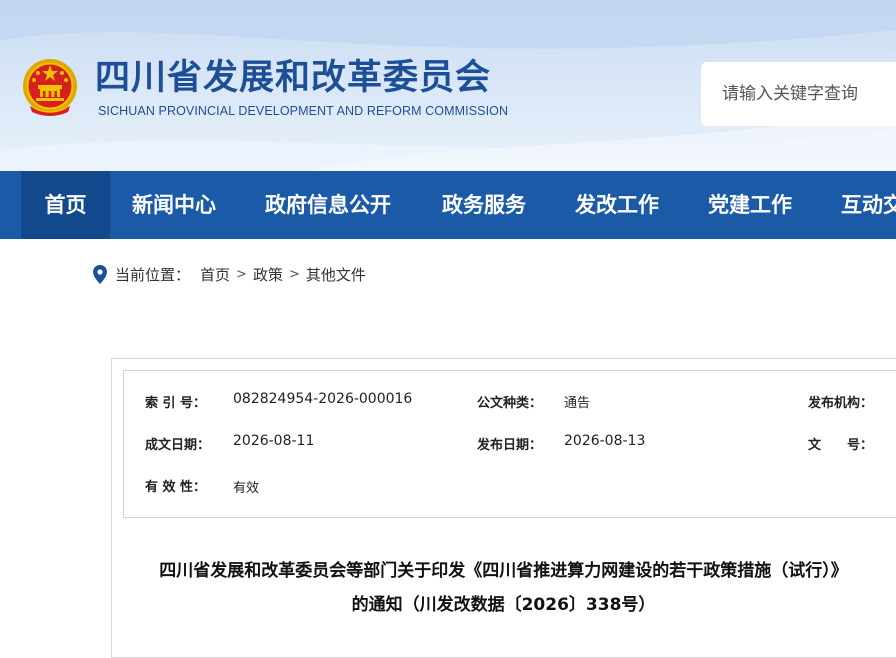  Describe the element at coordinates (577, 403) in the screenshot. I see `doc-type-value: 通告` at that location.